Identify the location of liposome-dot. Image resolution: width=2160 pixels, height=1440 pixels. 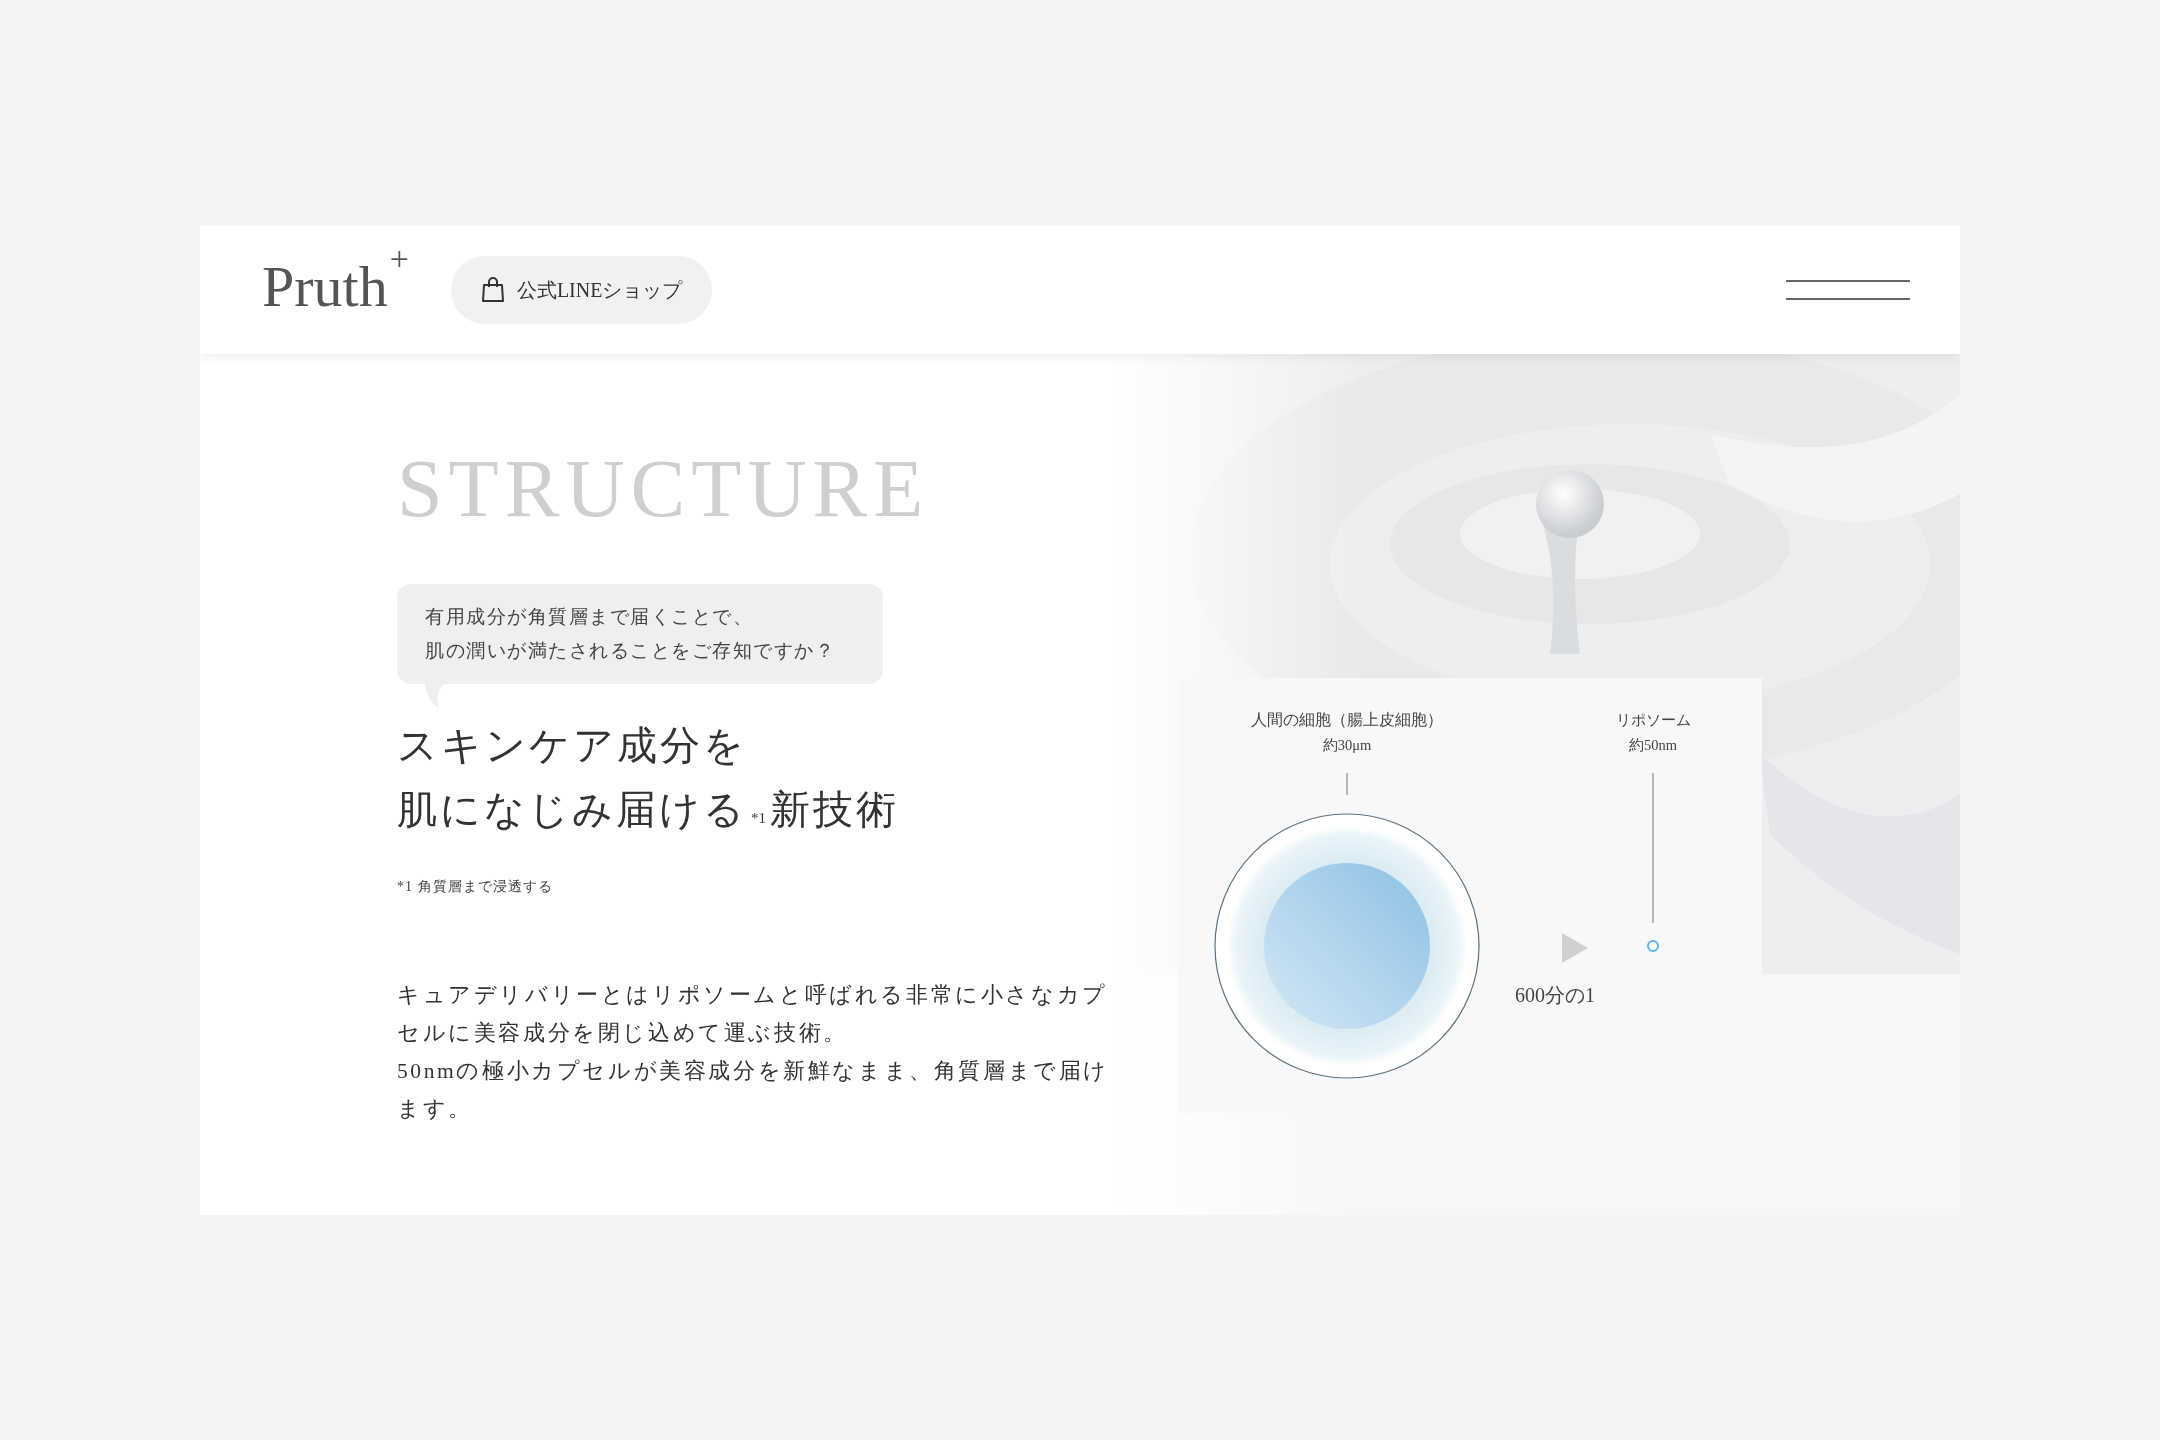
(1653, 946).